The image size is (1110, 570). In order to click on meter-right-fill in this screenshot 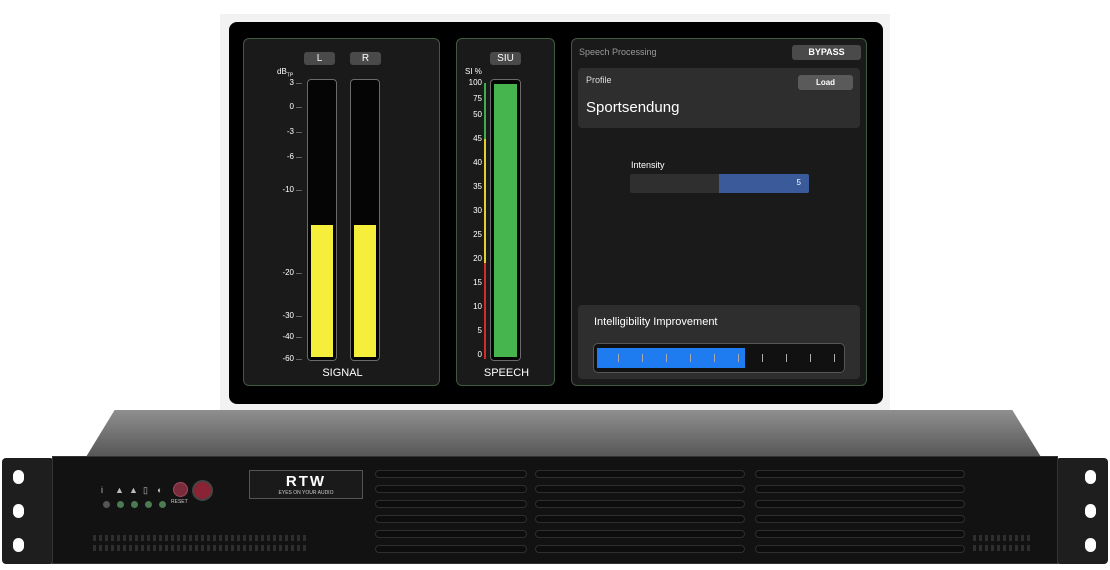, I will do `click(365, 290)`.